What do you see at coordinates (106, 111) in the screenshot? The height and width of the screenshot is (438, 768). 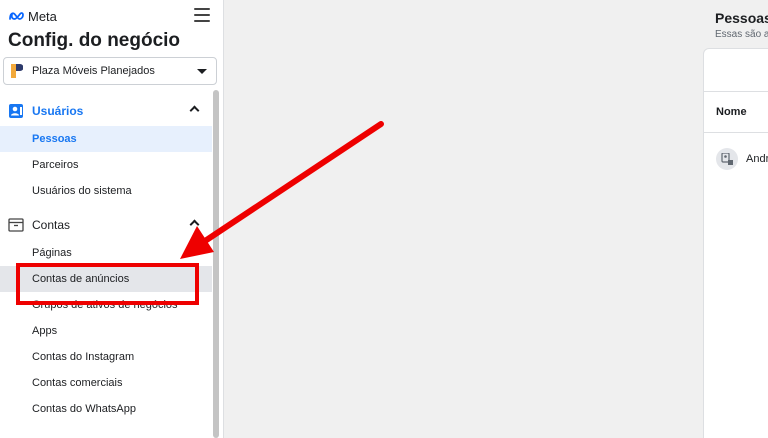 I see `section-users: Usuários` at bounding box center [106, 111].